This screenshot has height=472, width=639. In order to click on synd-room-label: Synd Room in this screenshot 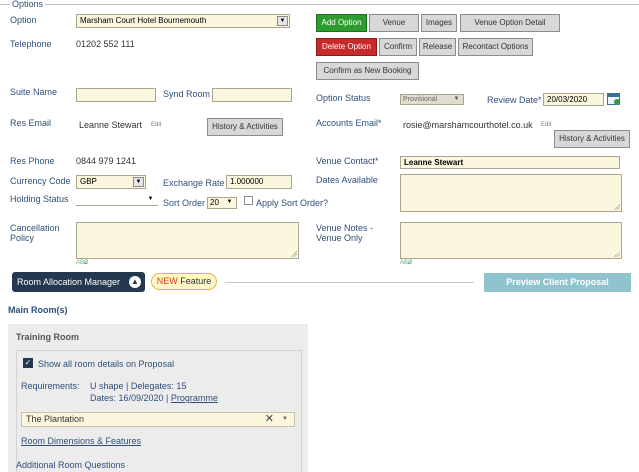, I will do `click(187, 94)`.